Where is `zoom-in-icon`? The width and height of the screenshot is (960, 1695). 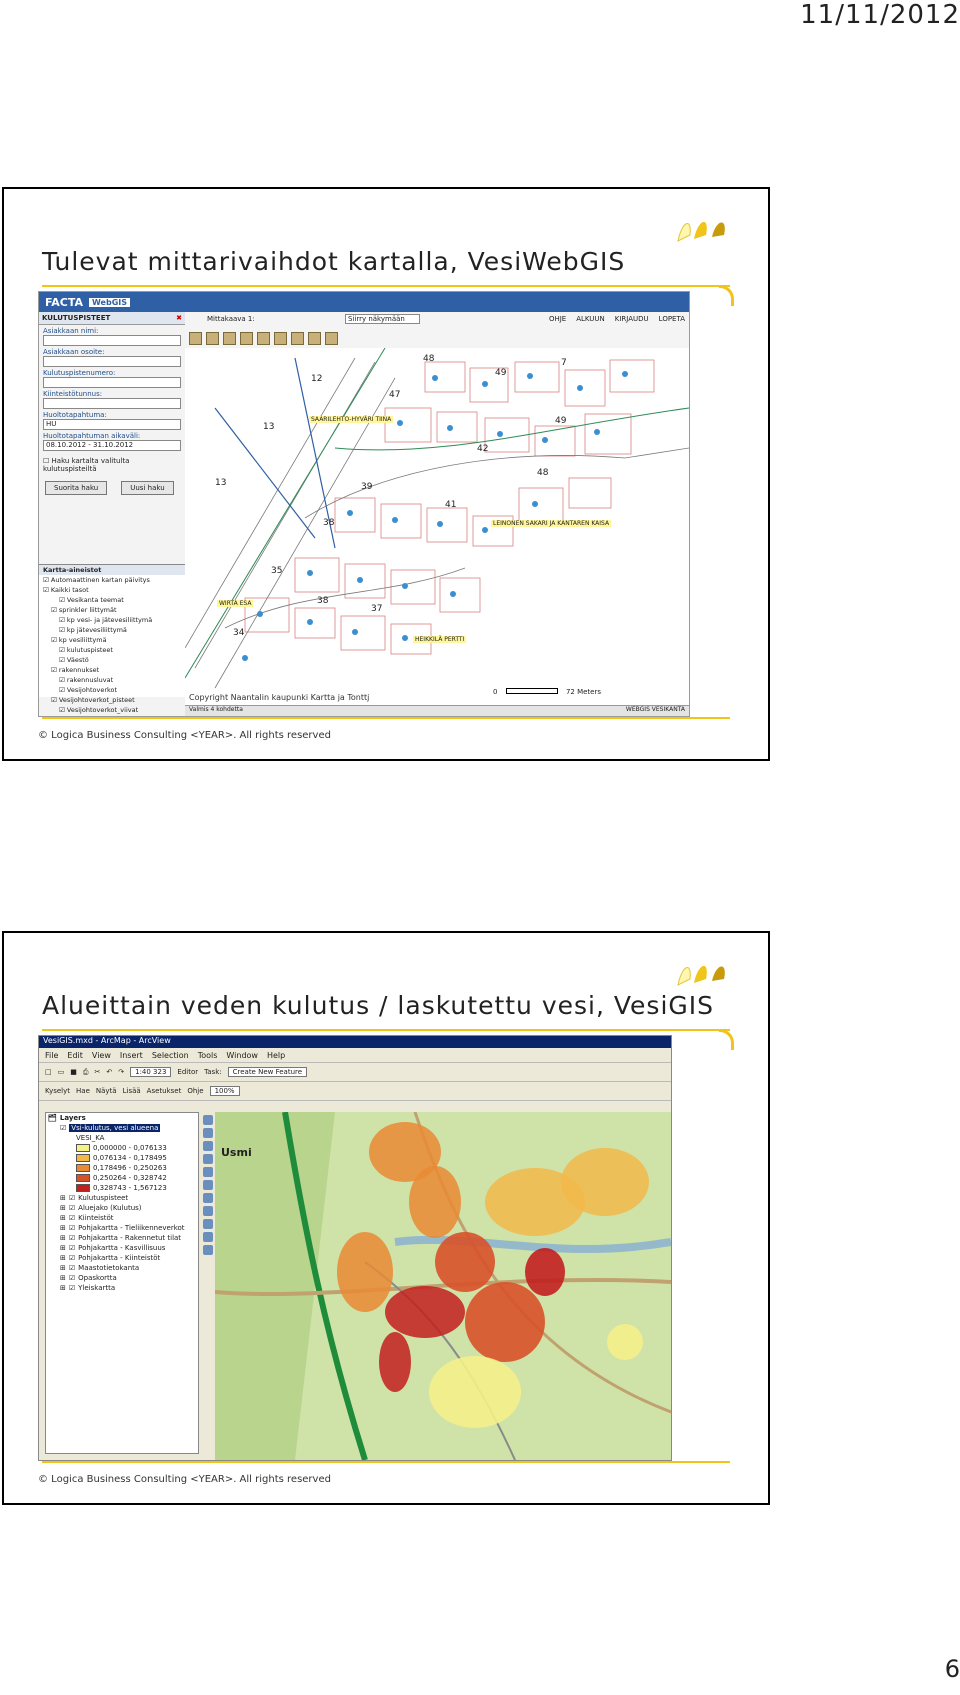
zoom-in-icon is located at coordinates (208, 1120).